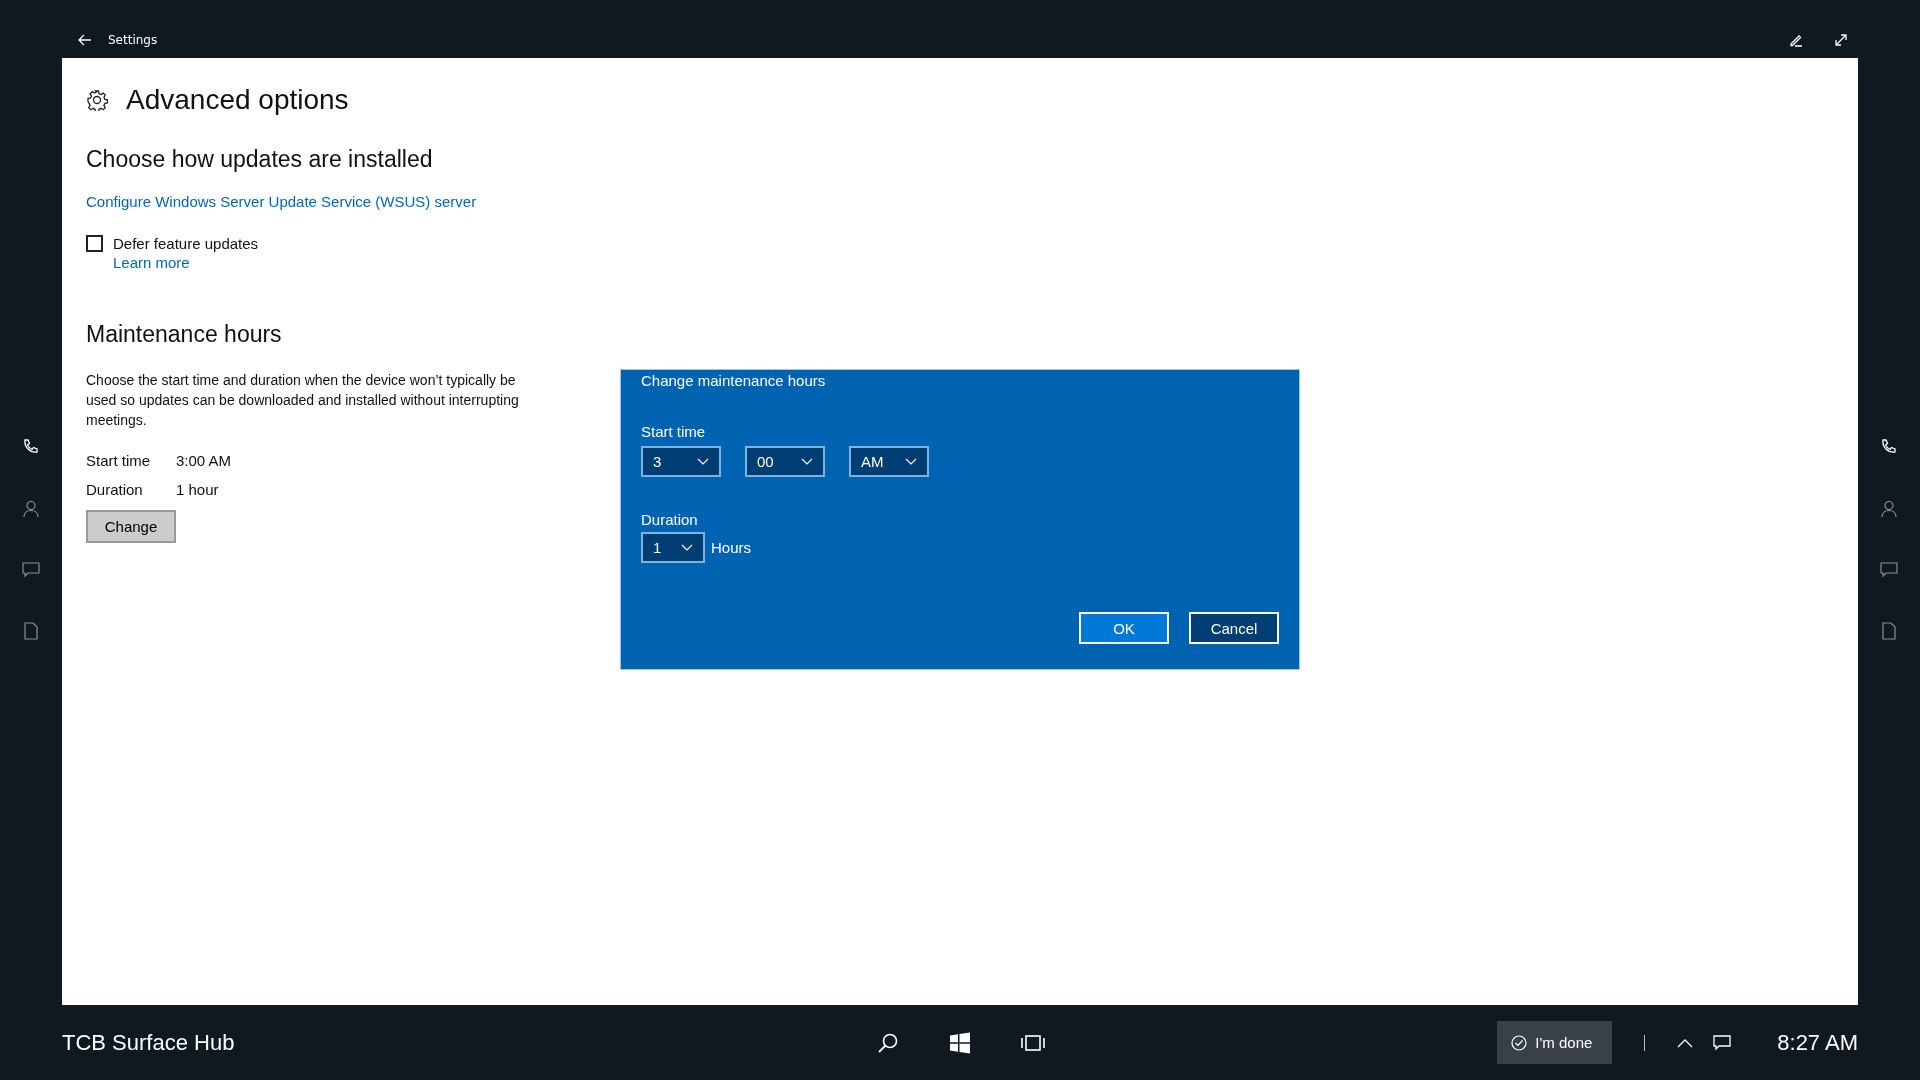 This screenshot has height=1080, width=1920. I want to click on description-text: Choose the start time and duration when the device won’t typically be used so updates can be downloaded and installed without interrupting meetings., so click(303, 400).